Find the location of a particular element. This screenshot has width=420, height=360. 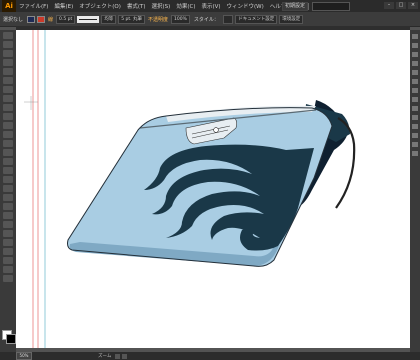

profile-select: 均等 is located at coordinates (109, 19).